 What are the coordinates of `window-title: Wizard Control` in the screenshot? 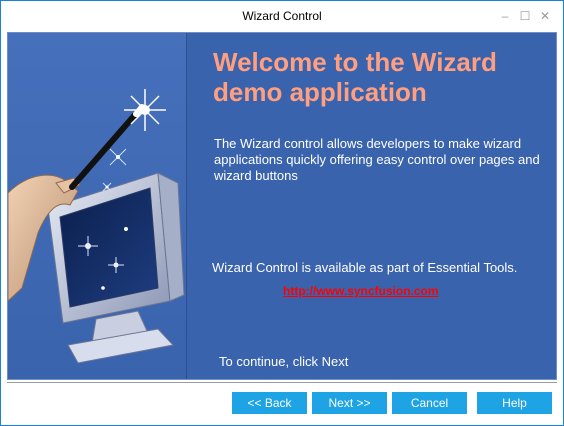 It's located at (282, 16).